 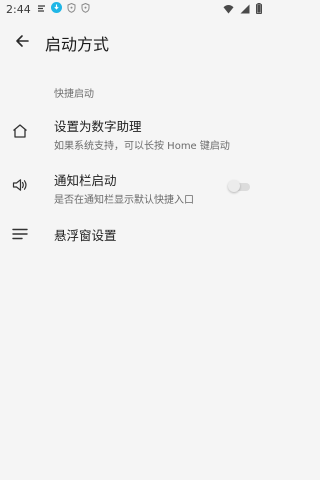 I want to click on arrow-back-icon, so click(x=22, y=43).